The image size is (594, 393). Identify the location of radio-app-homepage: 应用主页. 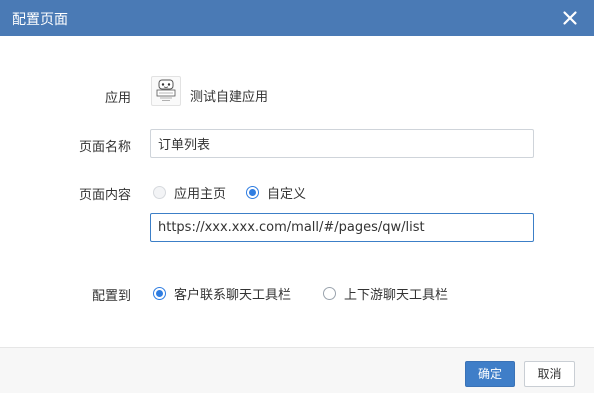
(189, 192).